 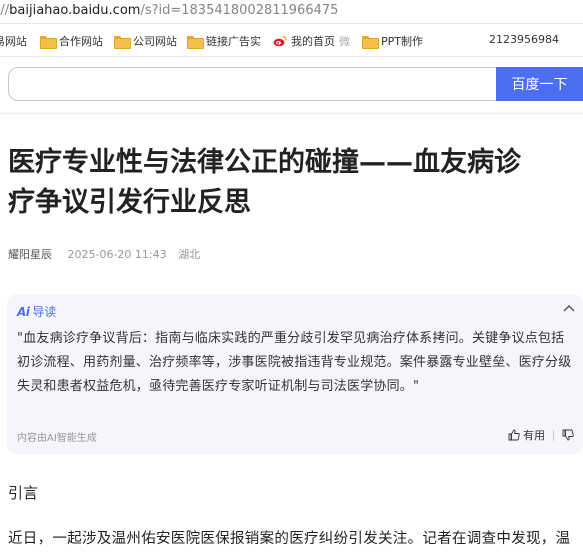 I want to click on bookmark-folder: PPT制作, so click(x=392, y=41).